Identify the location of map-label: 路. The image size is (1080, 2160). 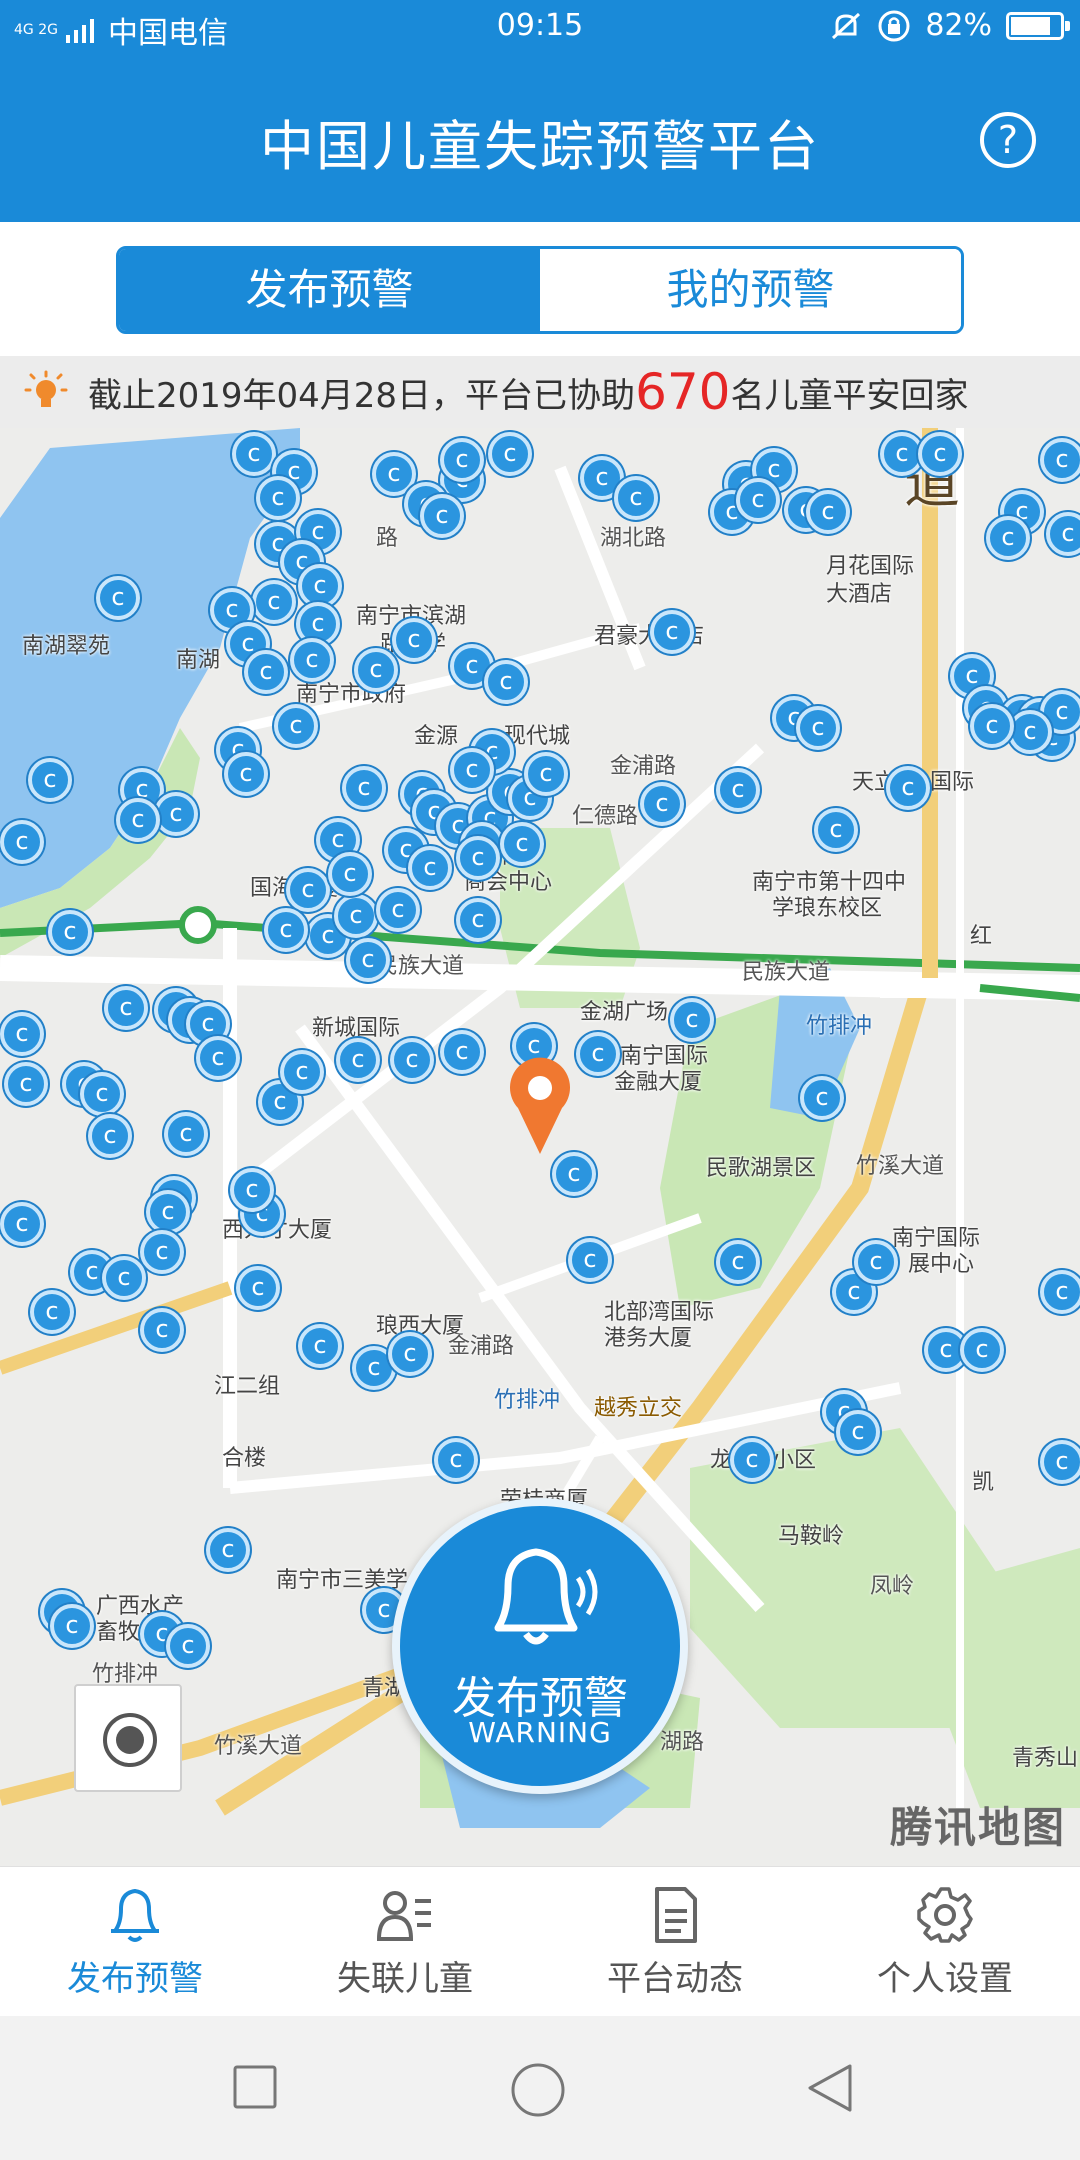
(387, 538).